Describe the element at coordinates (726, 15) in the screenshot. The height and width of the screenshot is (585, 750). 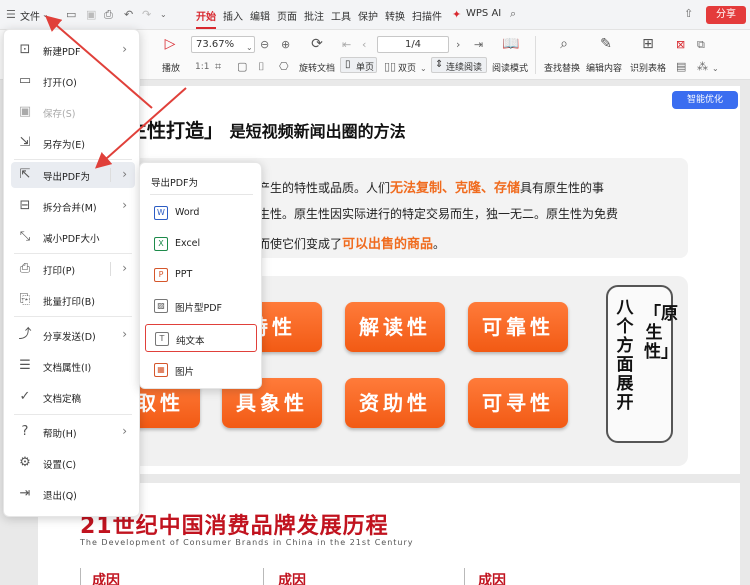
I see `share-button: 分享` at that location.